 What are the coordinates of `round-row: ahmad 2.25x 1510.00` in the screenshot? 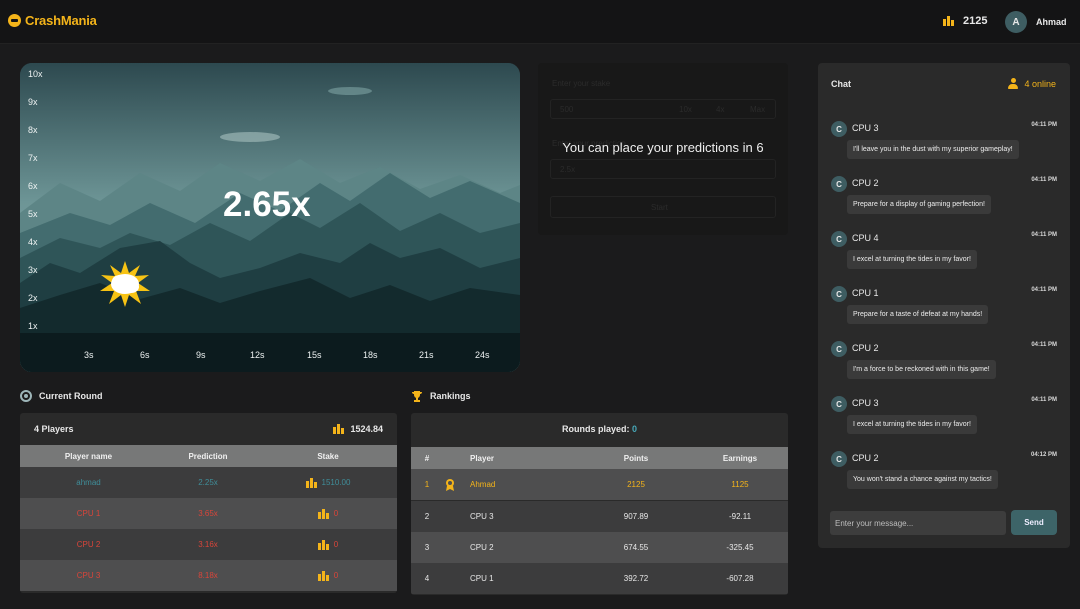 It's located at (208, 482).